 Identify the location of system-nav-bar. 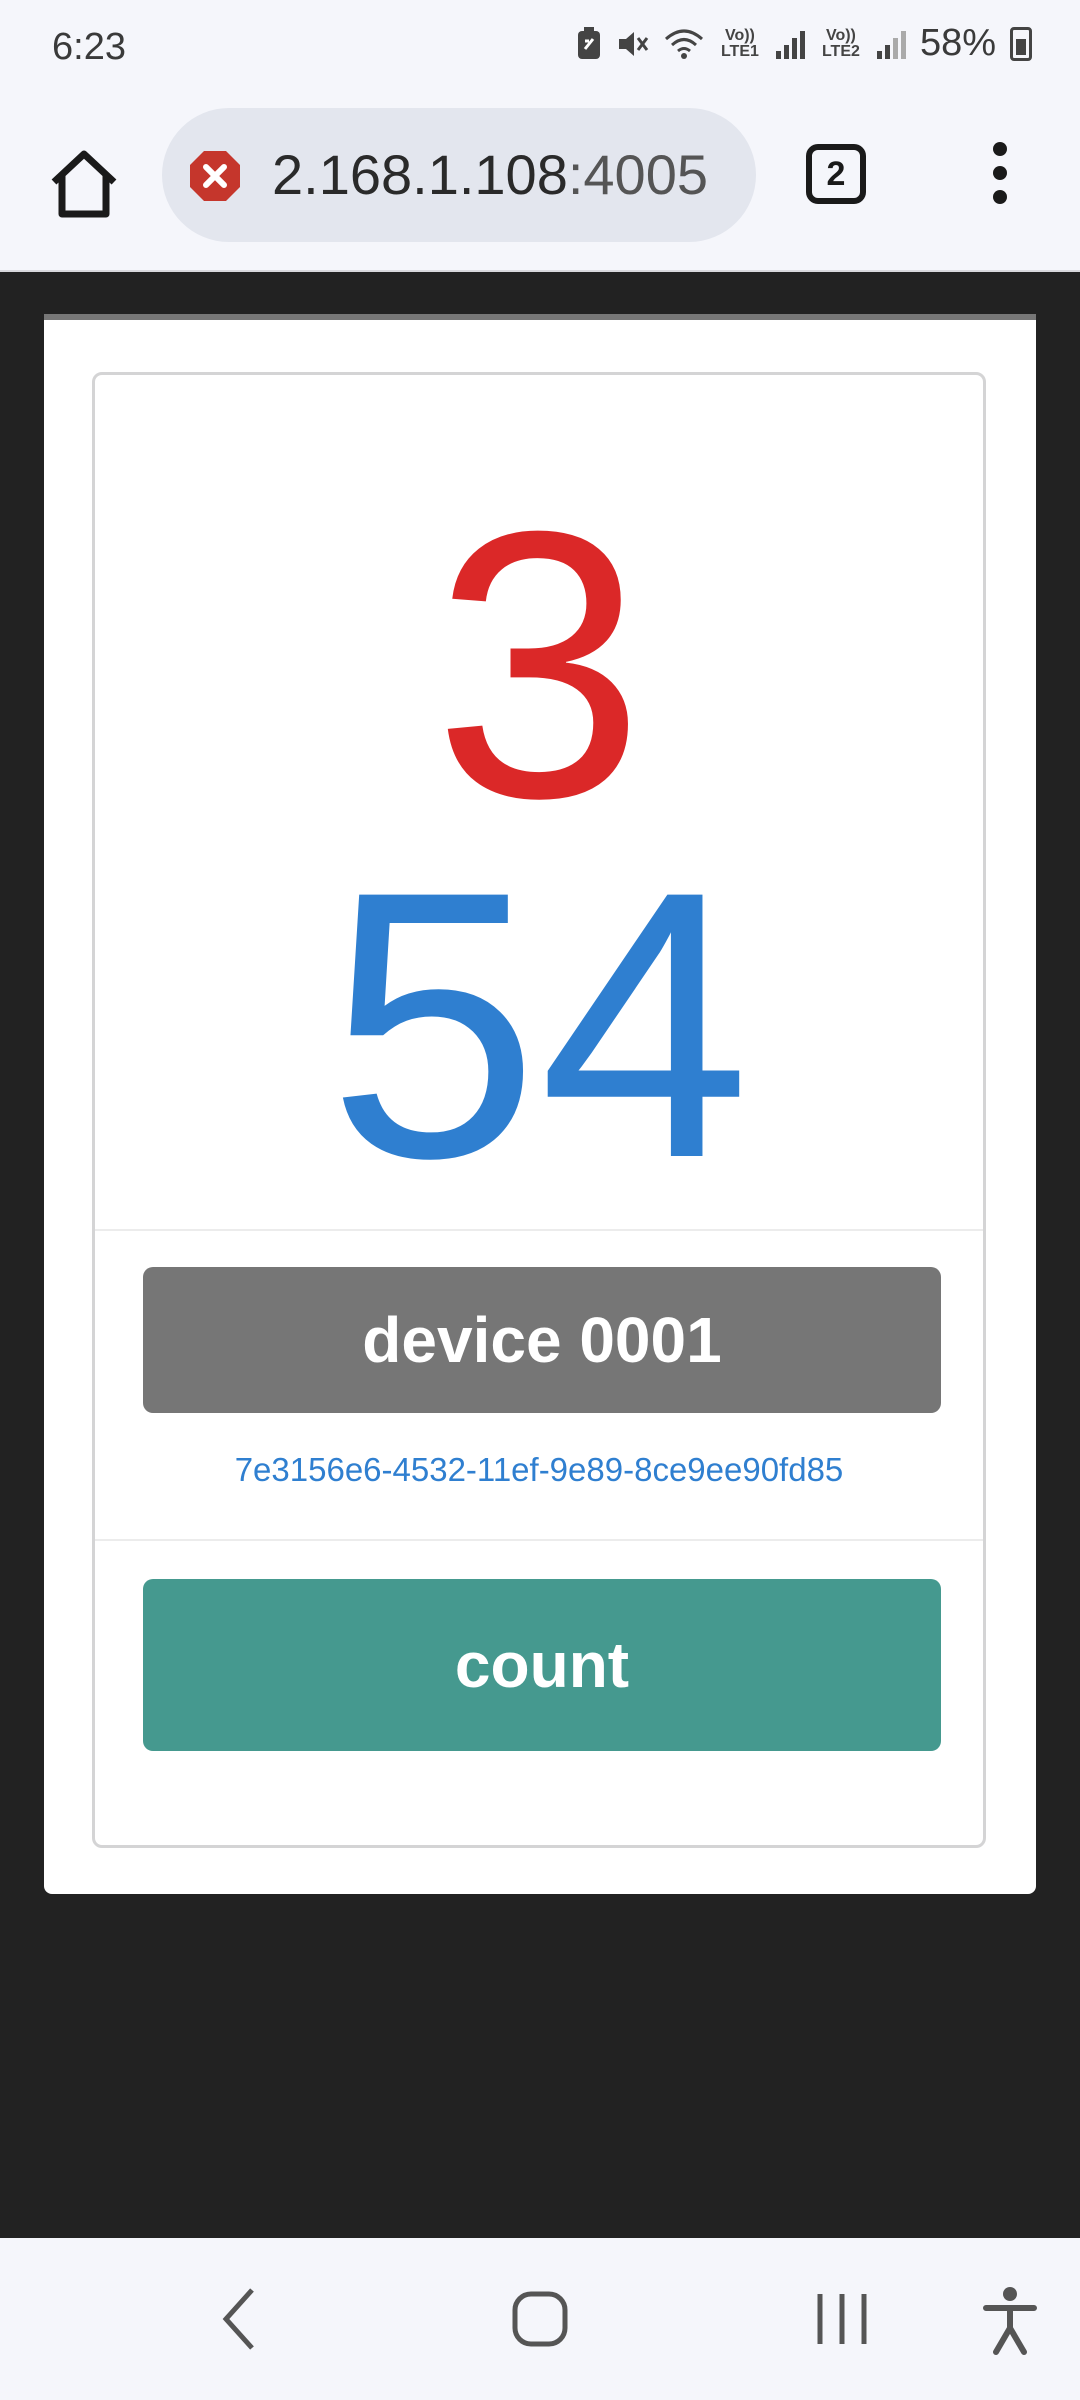
(540, 2319).